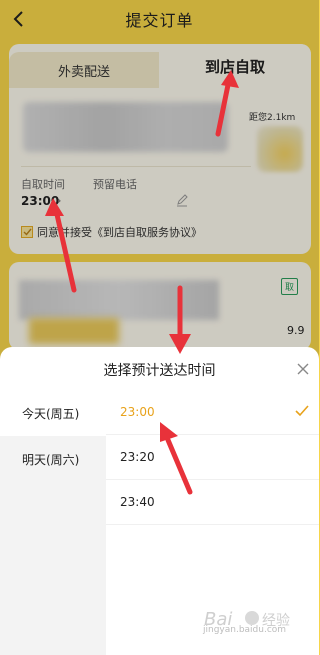 This screenshot has width=320, height=655. What do you see at coordinates (212, 457) in the screenshot?
I see `time-option: 23:20` at bounding box center [212, 457].